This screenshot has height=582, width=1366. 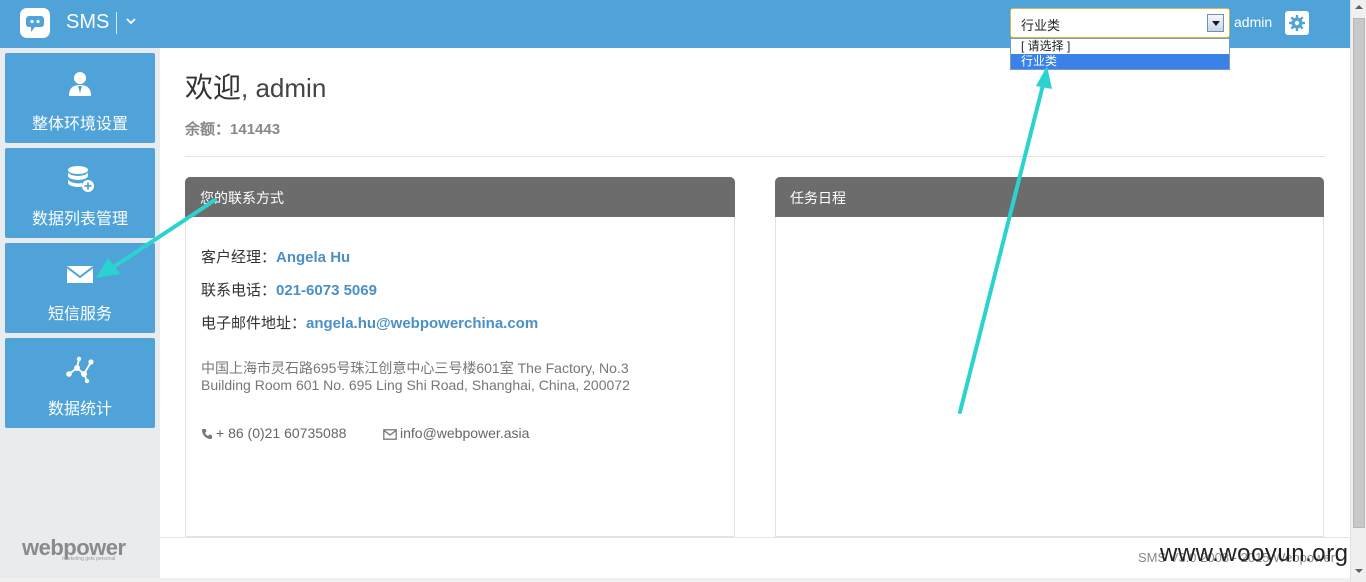 I want to click on watermark: www.wooyun.org, so click(x=1254, y=553).